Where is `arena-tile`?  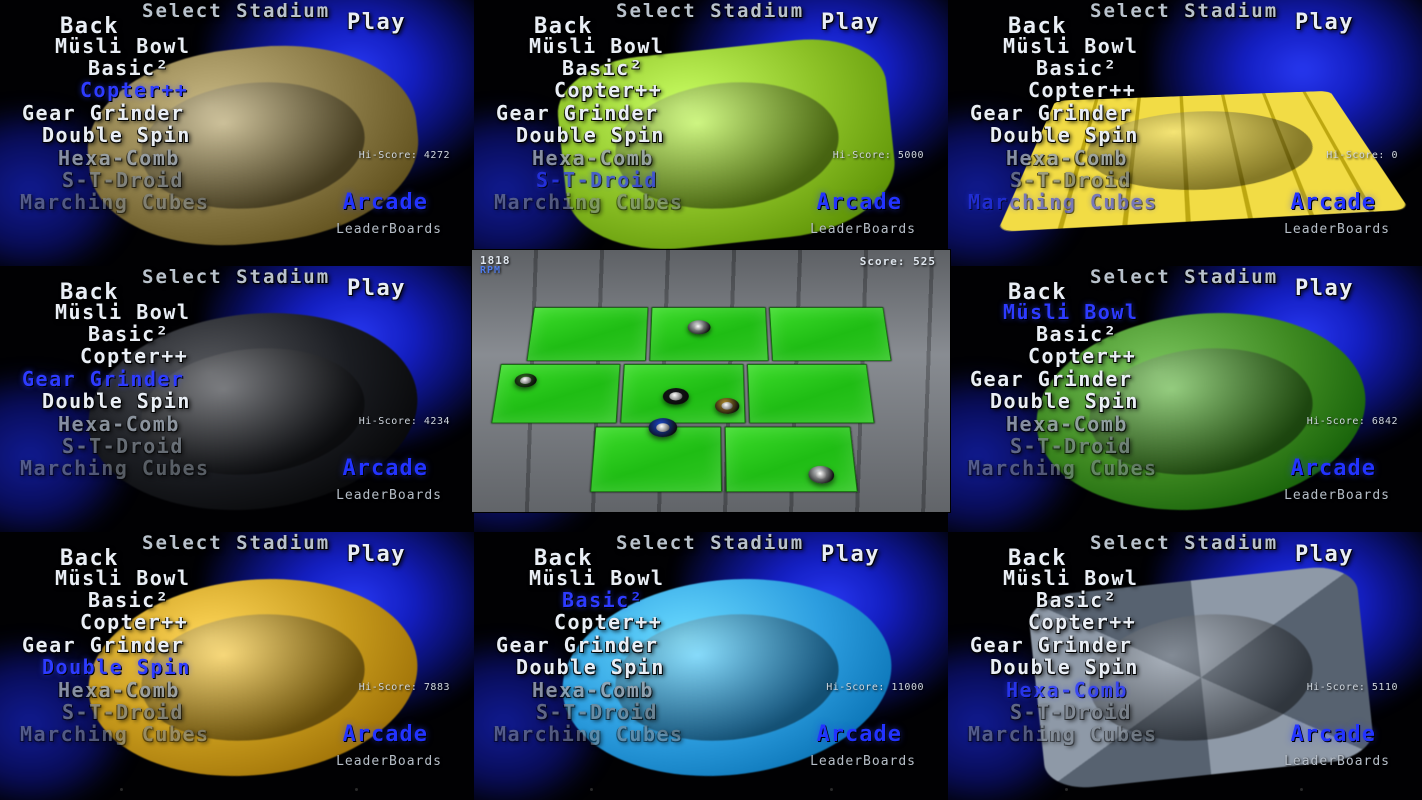 arena-tile is located at coordinates (556, 394).